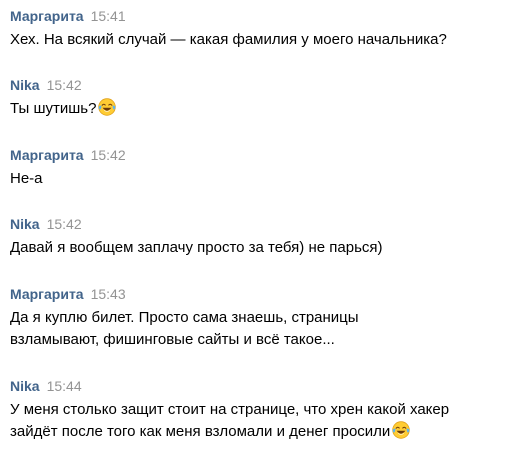 This screenshot has height=466, width=523. I want to click on message-3: Маргарита 15:42 Не-а, so click(263, 167).